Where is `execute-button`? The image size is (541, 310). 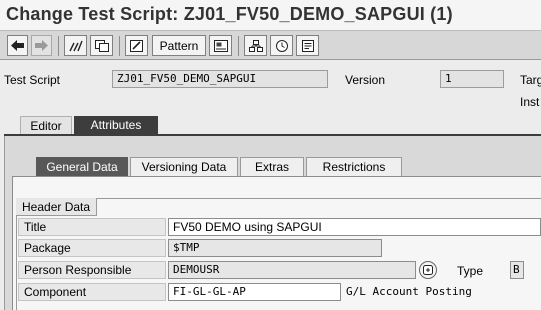
execute-button is located at coordinates (281, 45).